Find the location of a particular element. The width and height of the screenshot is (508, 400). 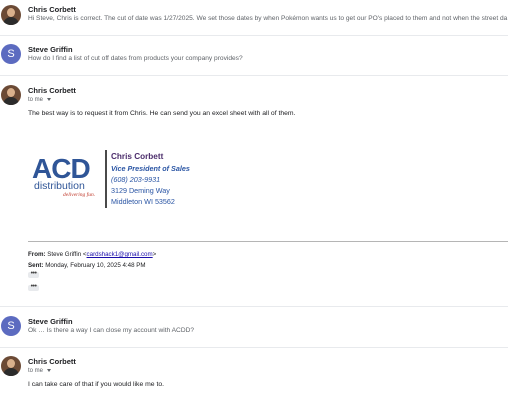

from-name: Steve Griffin < is located at coordinates (67, 254).